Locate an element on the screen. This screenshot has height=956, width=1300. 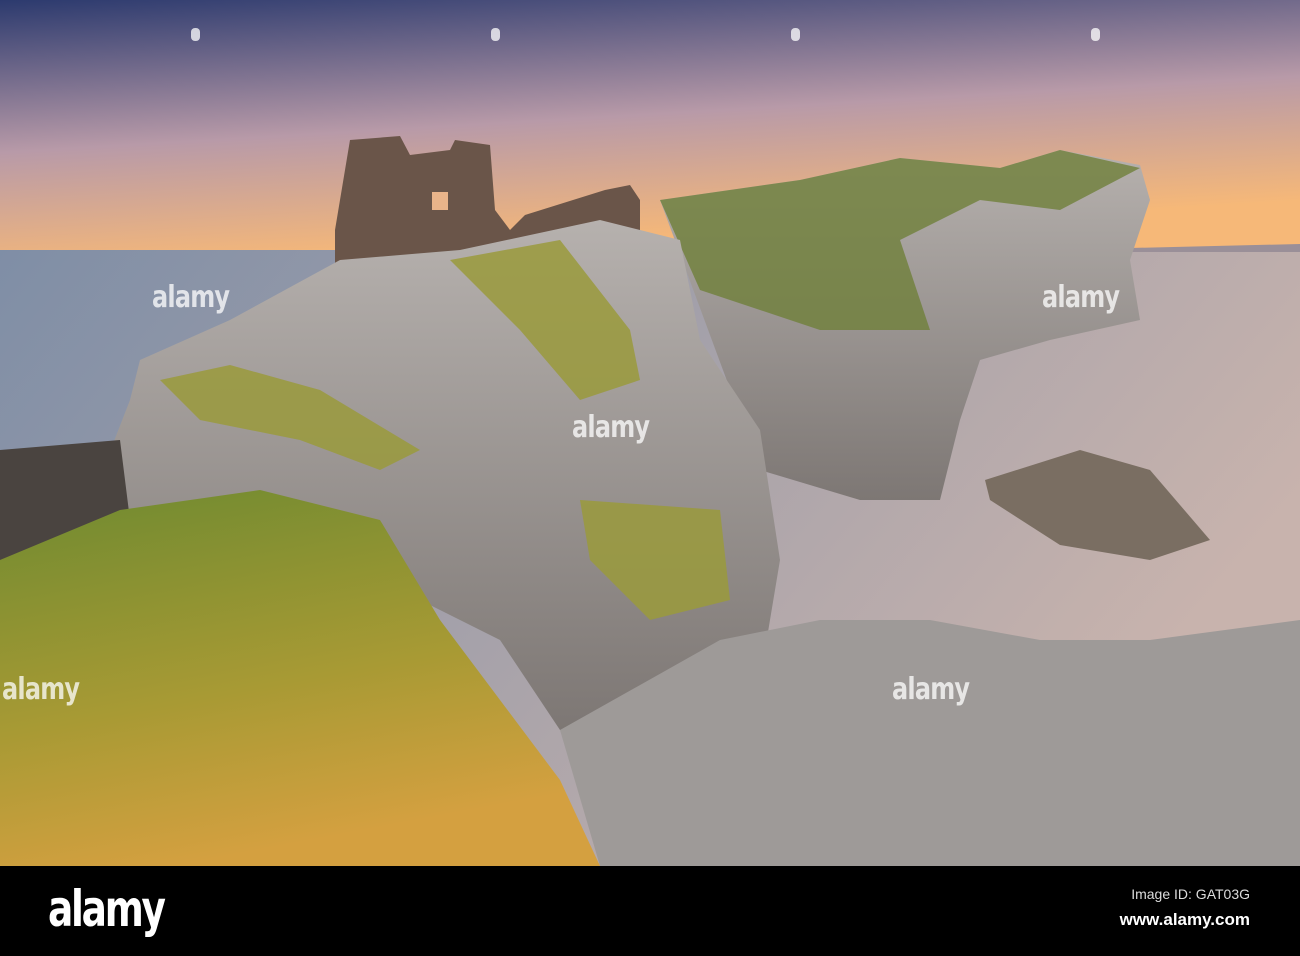
castle-window is located at coordinates (440, 201).